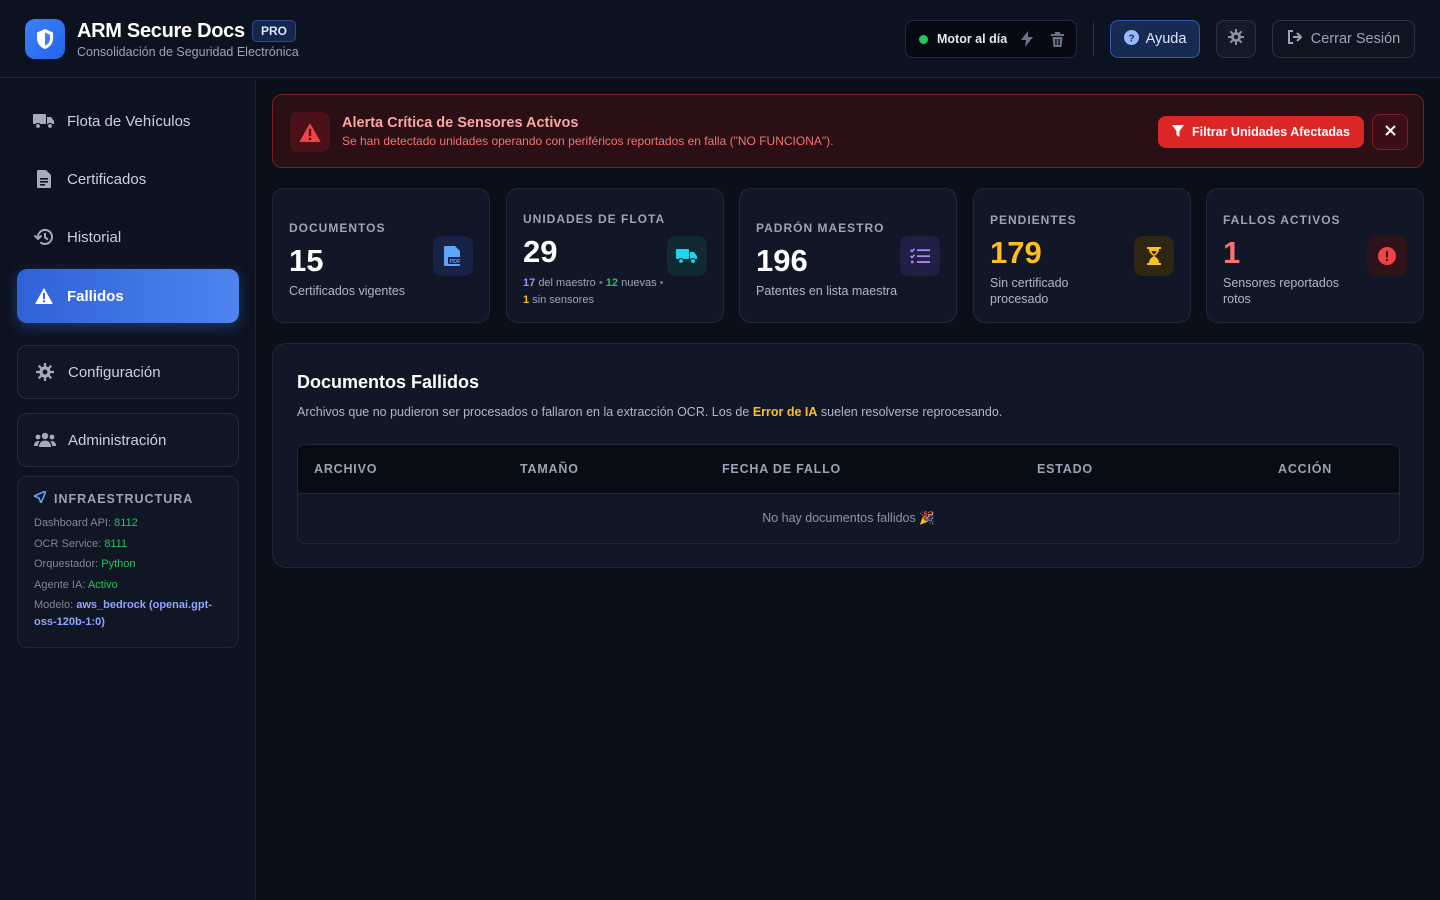 The width and height of the screenshot is (1440, 900). I want to click on empty-state-message: No hay documentos fallidos 🎉, so click(848, 518).